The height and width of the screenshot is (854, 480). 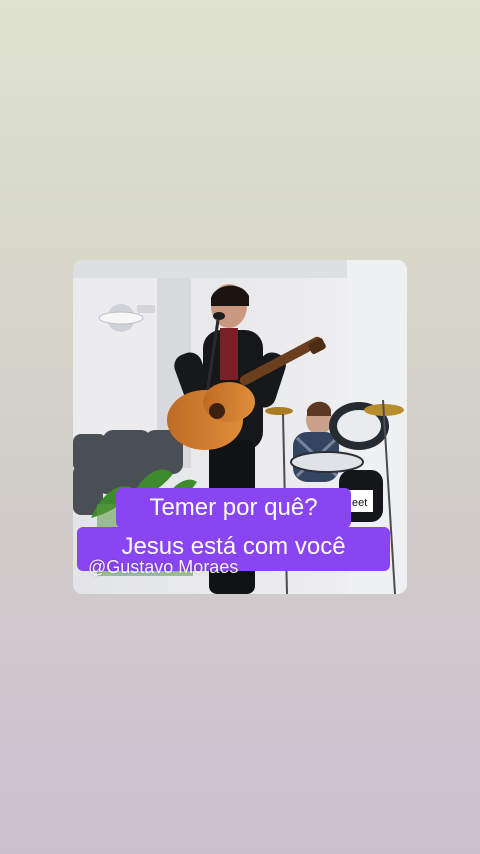 I want to click on watermark-handle: @Gustavo Moraes, so click(x=163, y=567).